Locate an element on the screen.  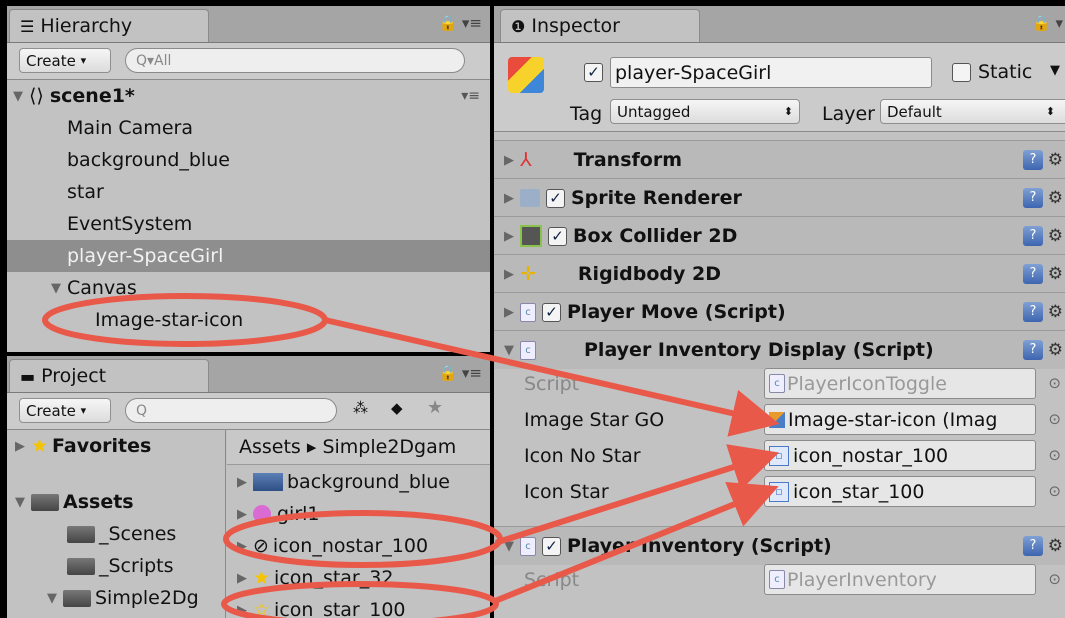
favorite-star-icon: ★ is located at coordinates (435, 407).